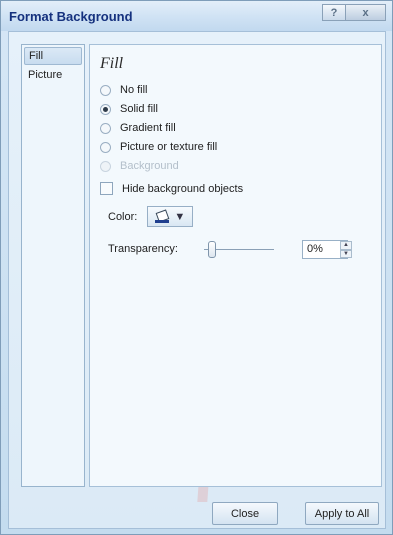  I want to click on color-picker-button: ▼, so click(170, 216).